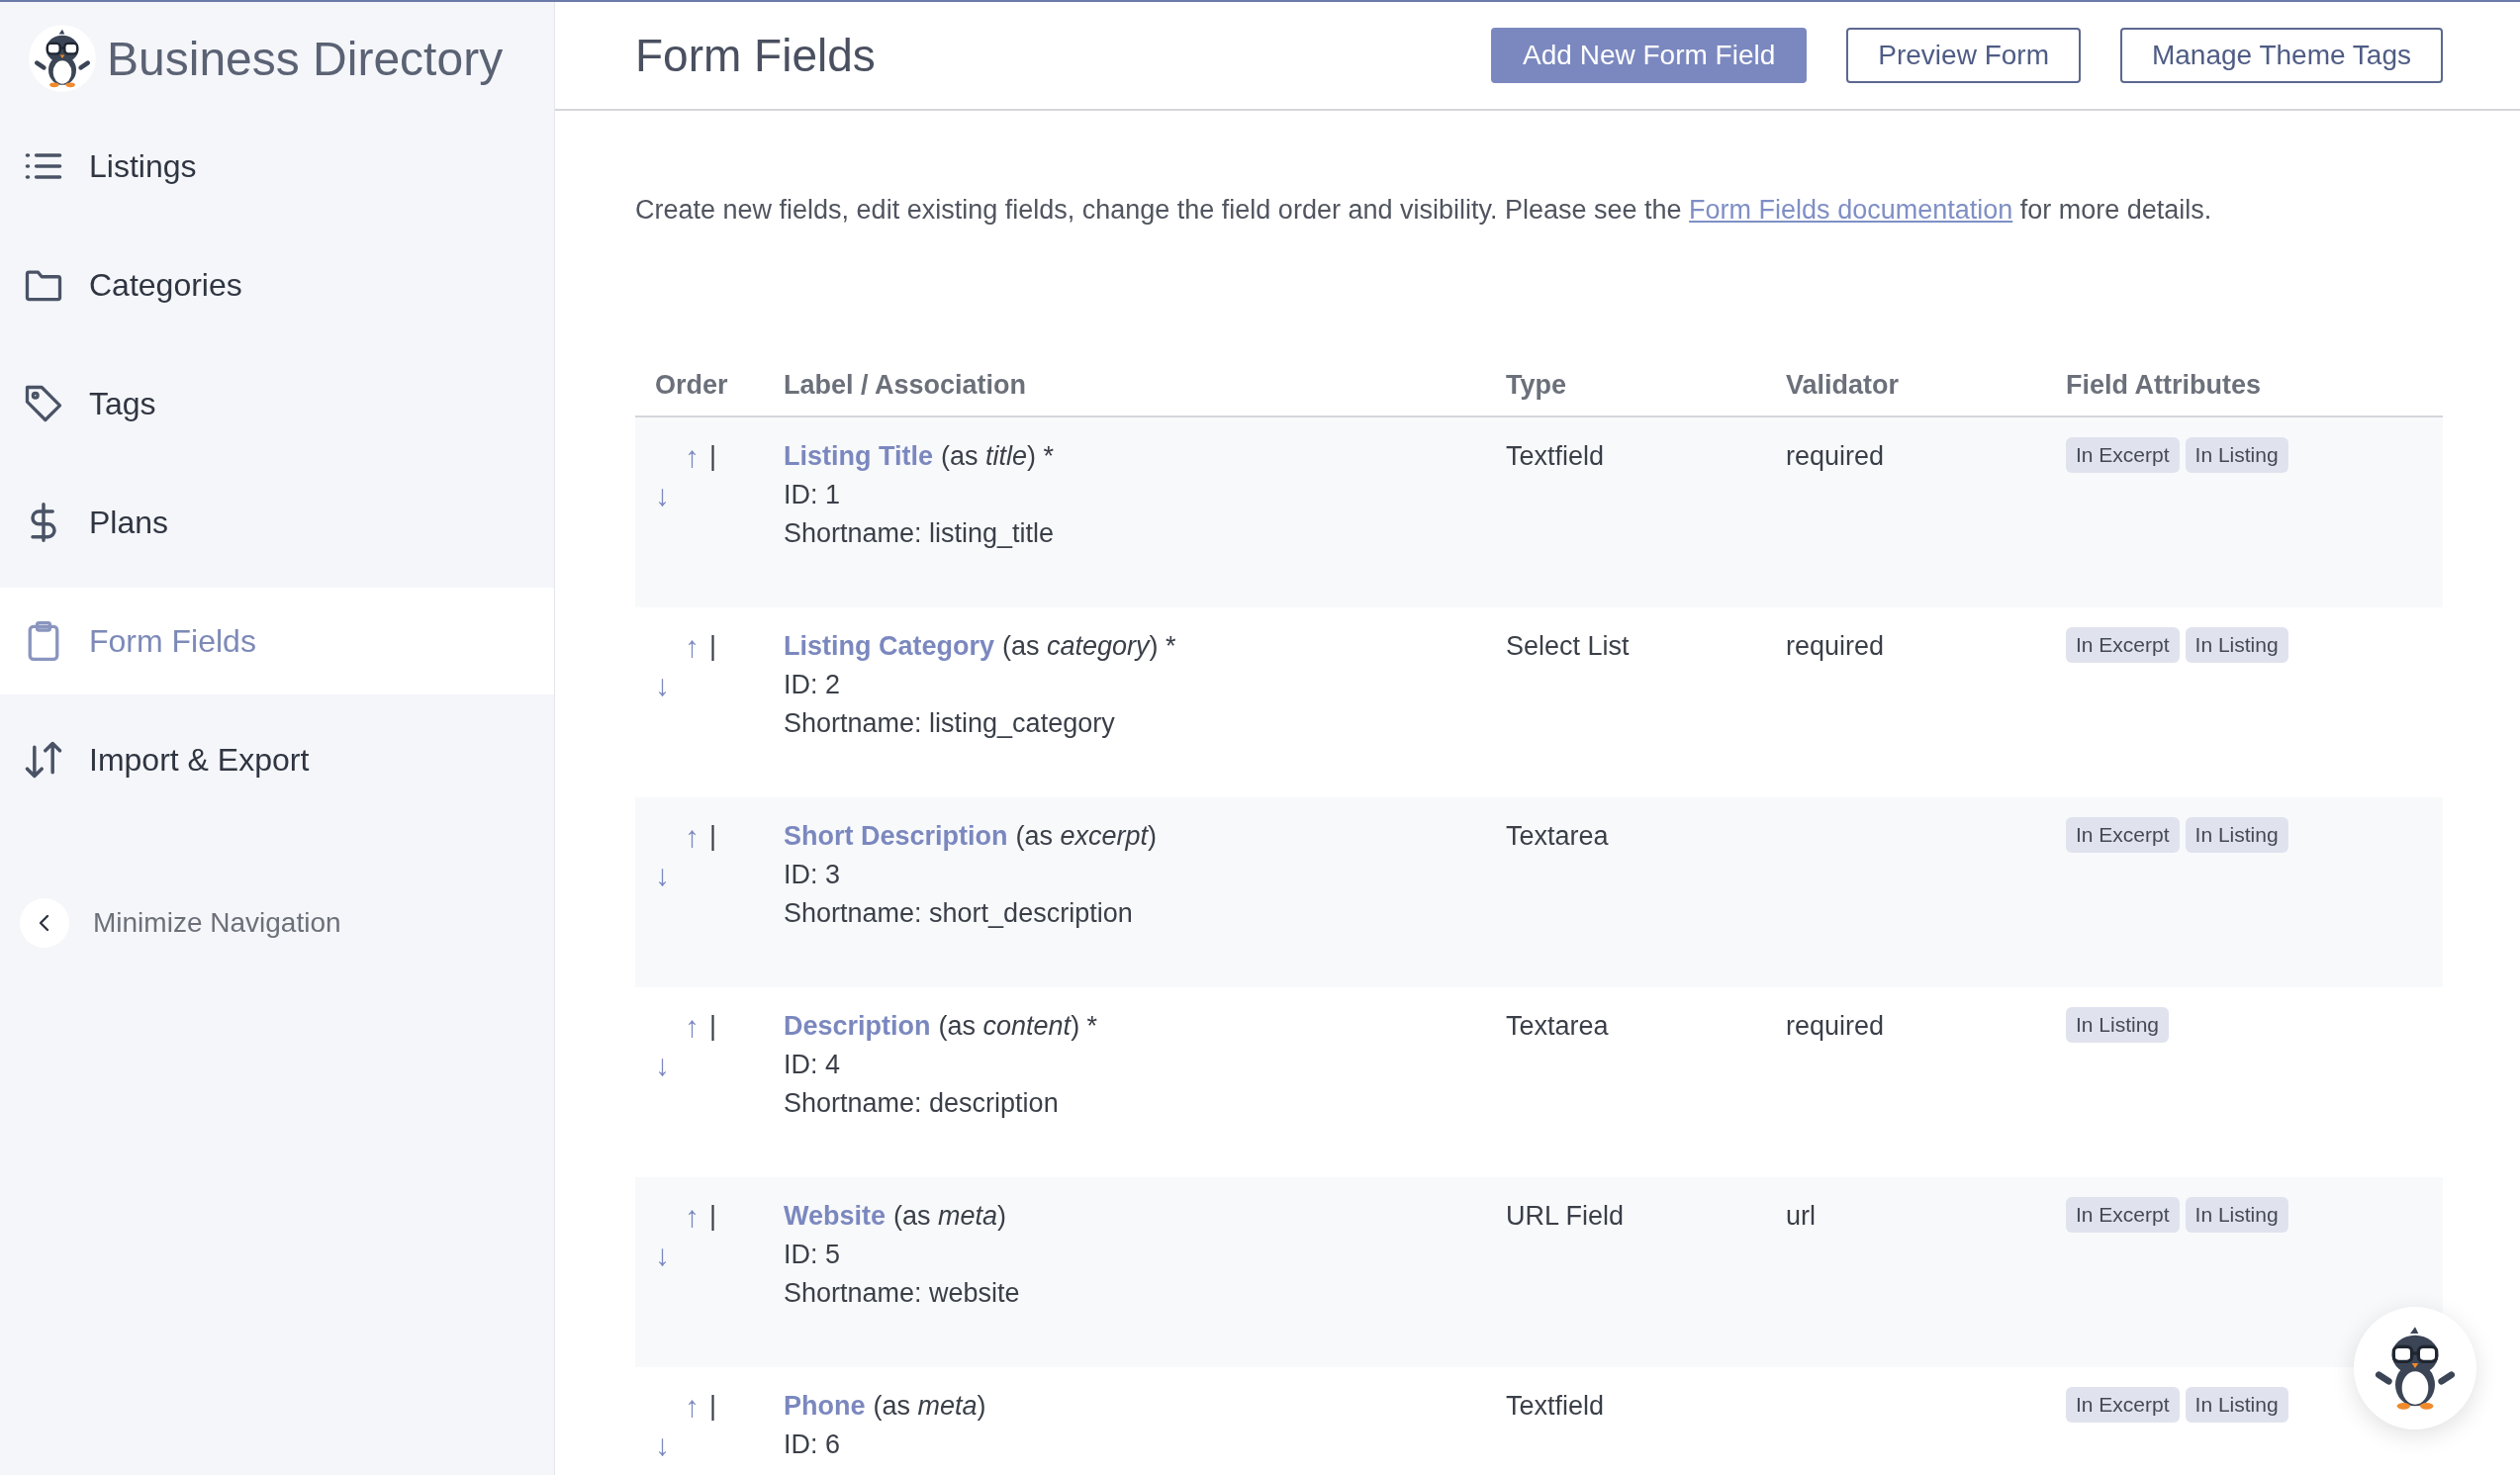 The height and width of the screenshot is (1475, 2520). Describe the element at coordinates (2164, 385) in the screenshot. I see `column-header: Field Attributes` at that location.